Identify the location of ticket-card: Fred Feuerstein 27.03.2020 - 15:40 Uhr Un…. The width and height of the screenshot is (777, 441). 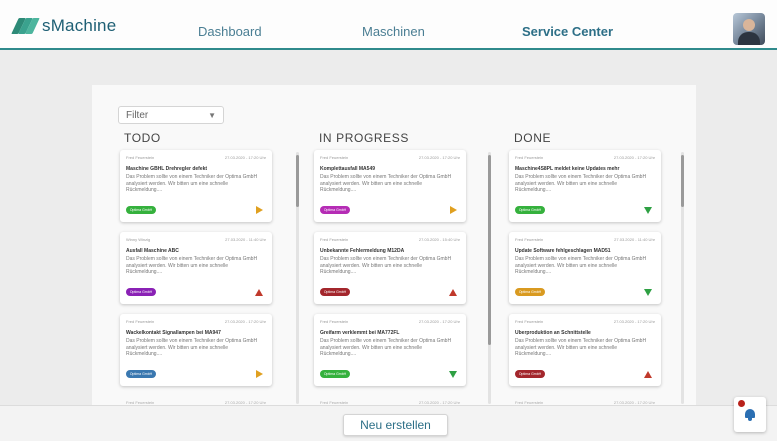
(390, 268).